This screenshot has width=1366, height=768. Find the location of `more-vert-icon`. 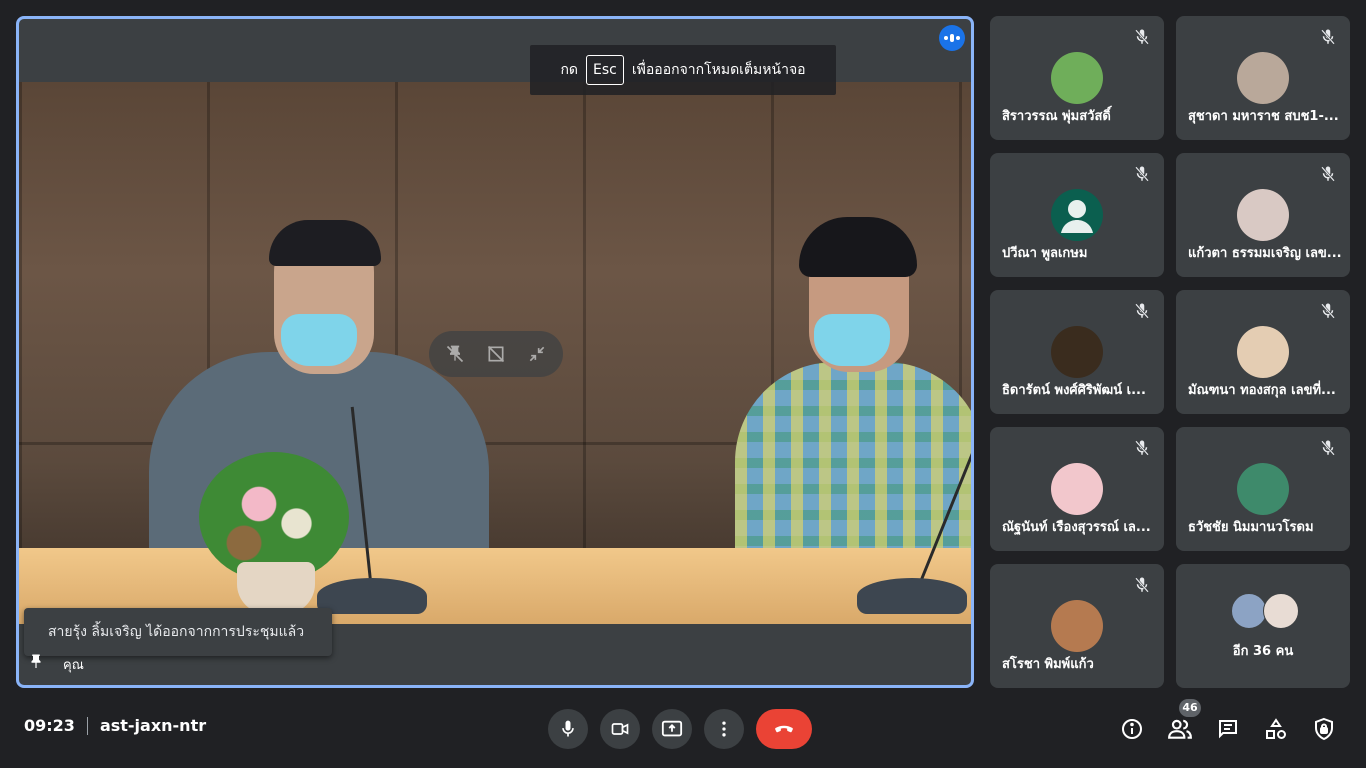

more-vert-icon is located at coordinates (724, 729).